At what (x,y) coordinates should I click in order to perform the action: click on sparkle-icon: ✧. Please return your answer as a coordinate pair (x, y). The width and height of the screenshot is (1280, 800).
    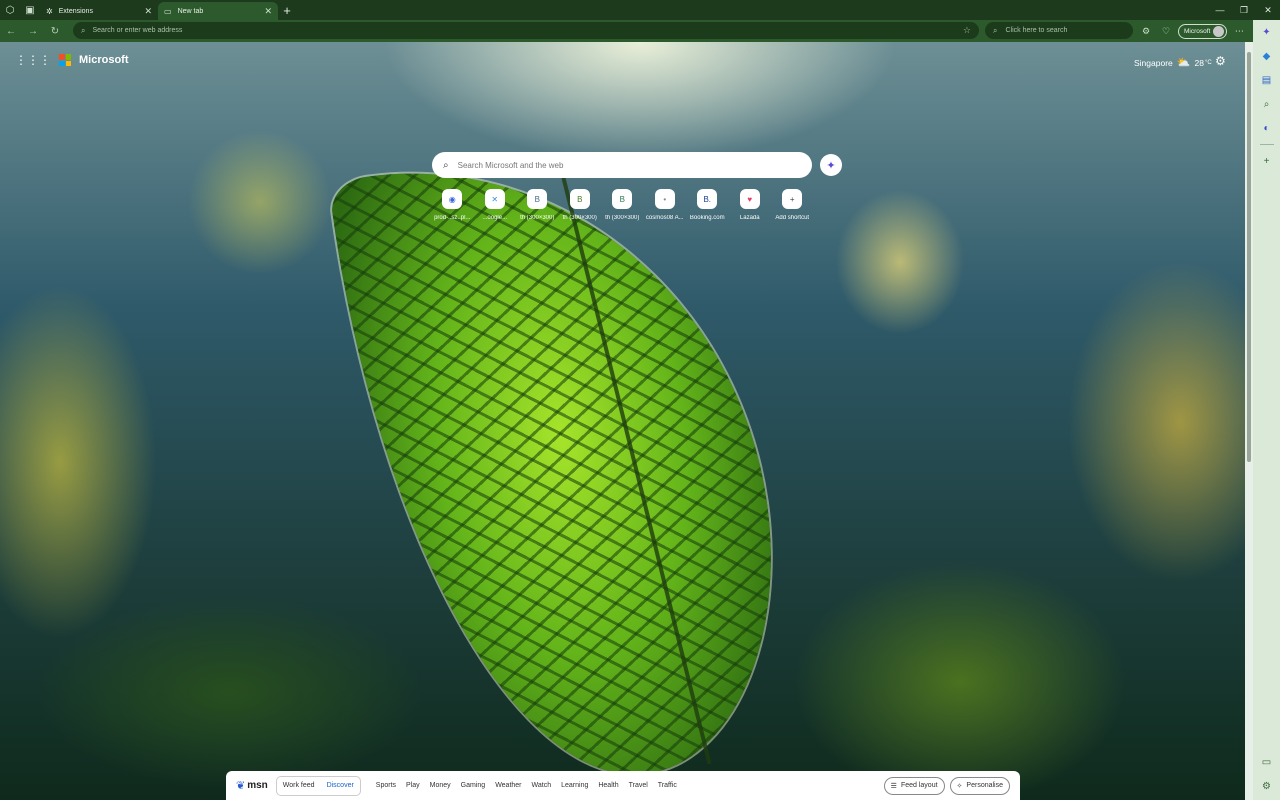
    Looking at the image, I should click on (959, 786).